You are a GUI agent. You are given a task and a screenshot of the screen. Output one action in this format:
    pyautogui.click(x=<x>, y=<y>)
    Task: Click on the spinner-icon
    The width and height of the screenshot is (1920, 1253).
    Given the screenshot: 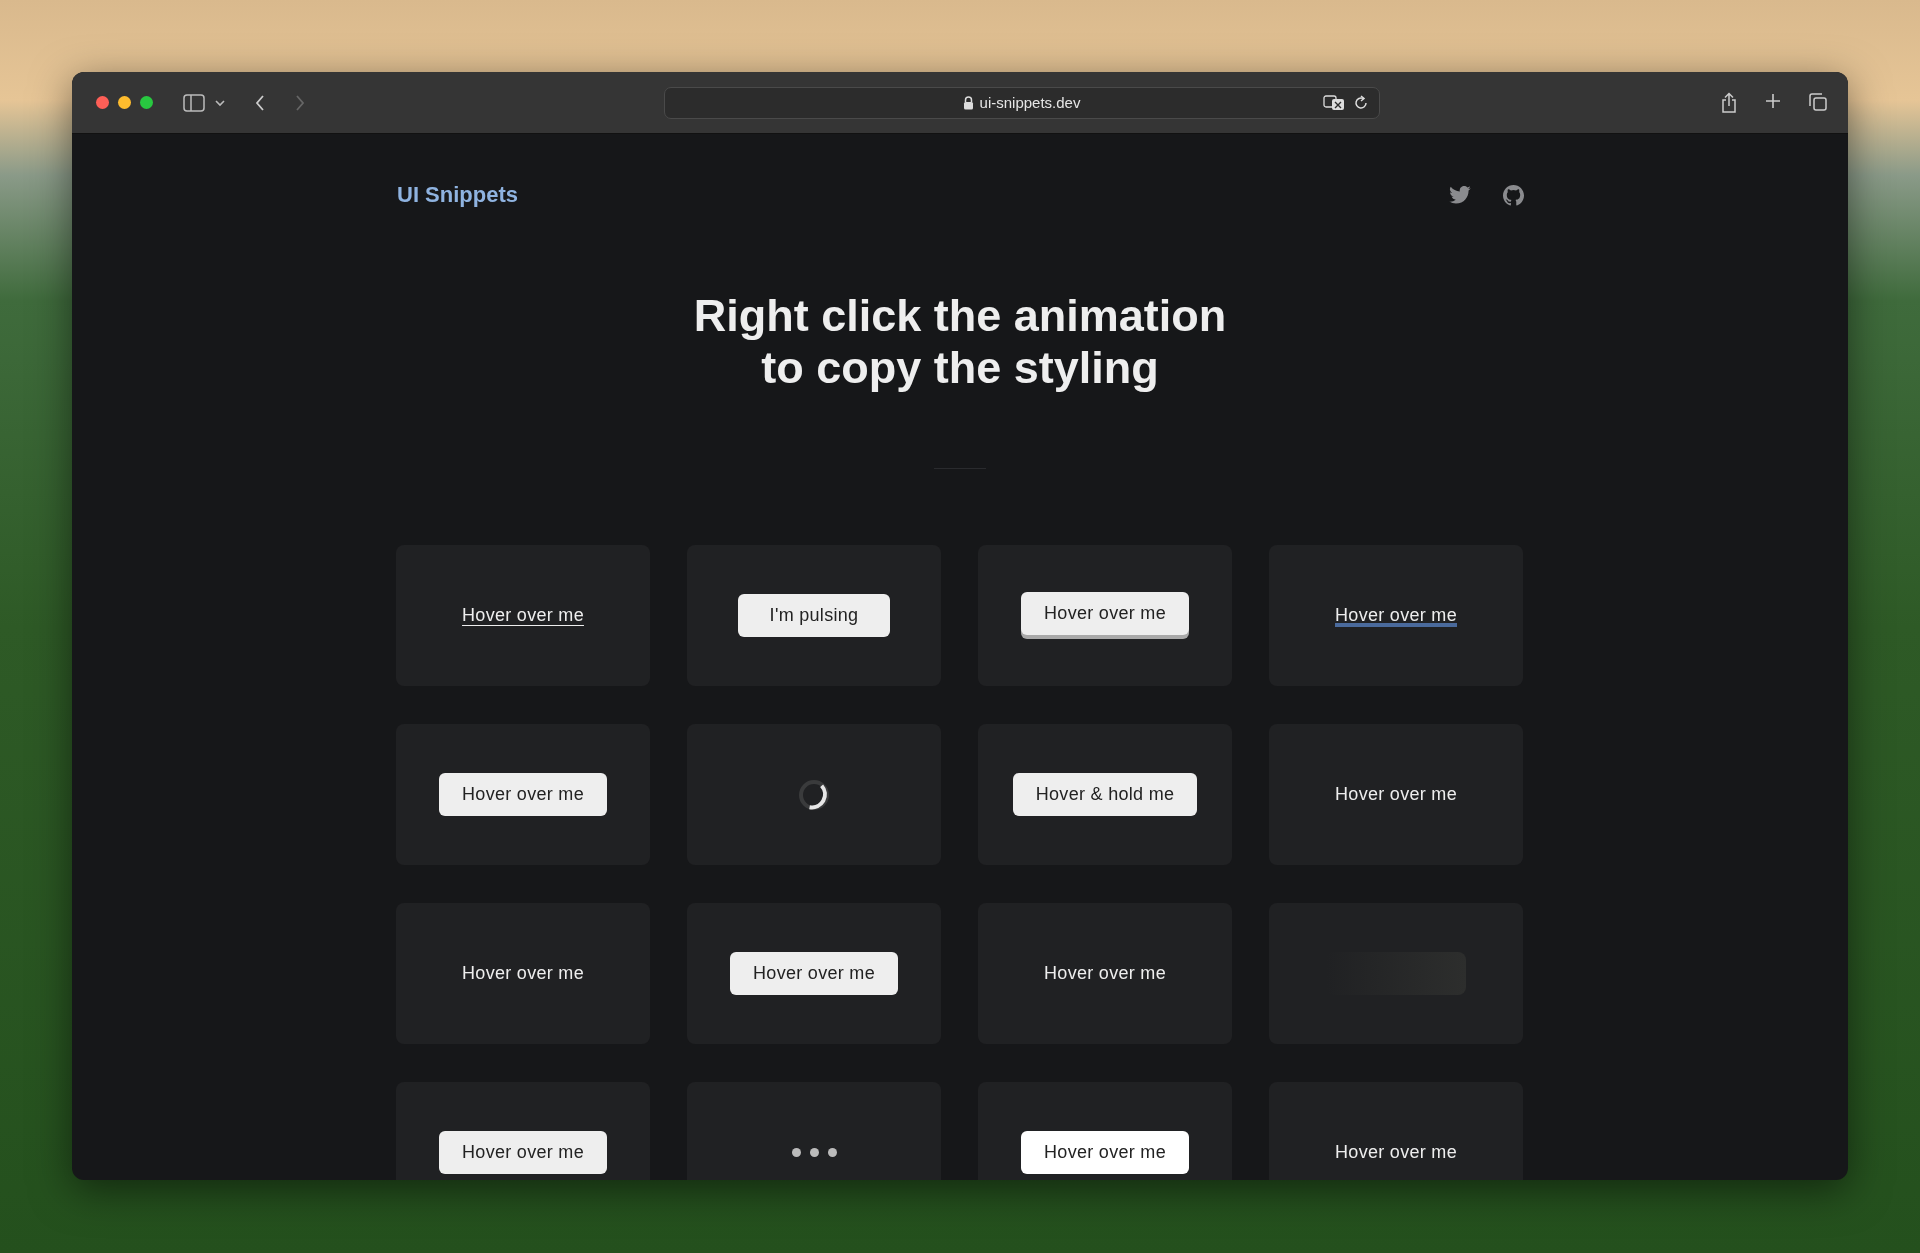 What is the action you would take?
    pyautogui.click(x=814, y=794)
    